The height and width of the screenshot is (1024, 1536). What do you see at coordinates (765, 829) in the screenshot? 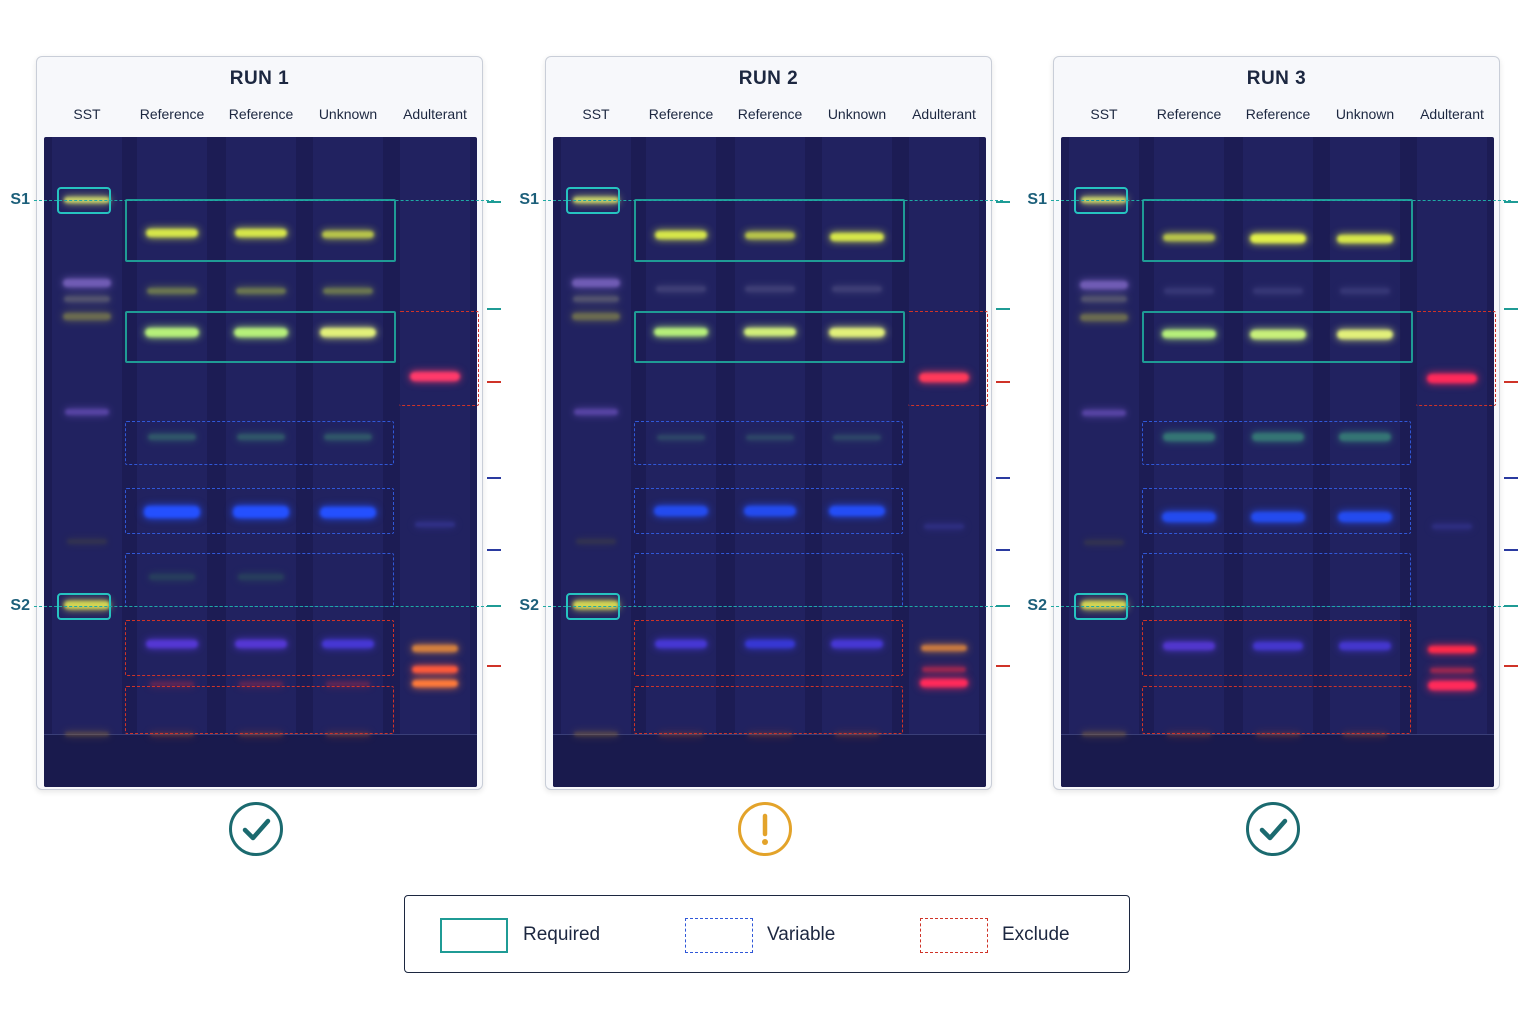
I see `exclamation-circle-icon` at bounding box center [765, 829].